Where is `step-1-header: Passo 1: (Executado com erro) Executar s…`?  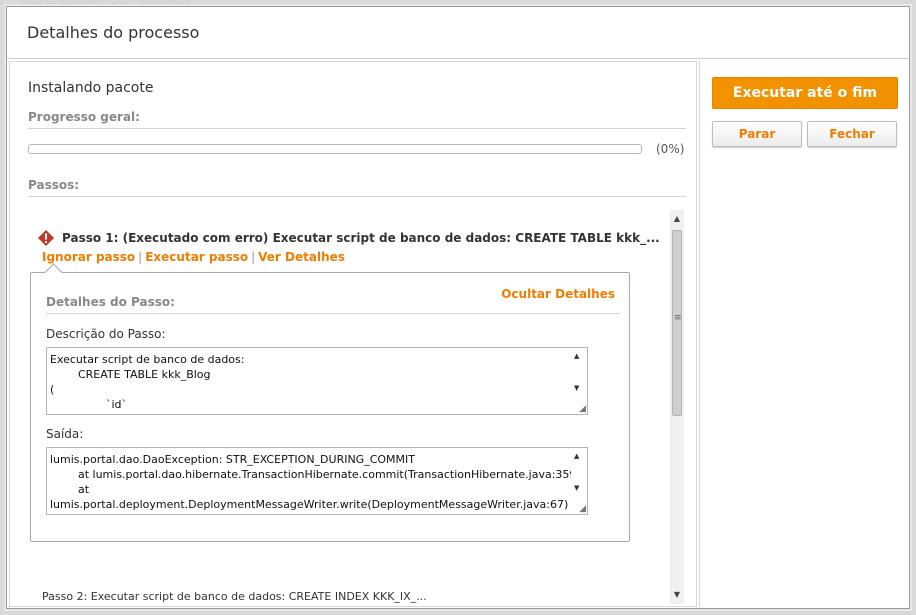 step-1-header: Passo 1: (Executado com erro) Executar s… is located at coordinates (349, 239).